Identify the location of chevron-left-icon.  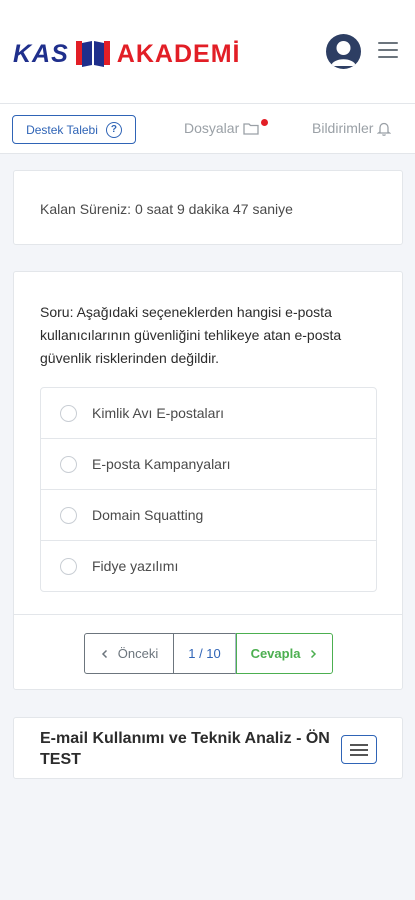
(104, 653).